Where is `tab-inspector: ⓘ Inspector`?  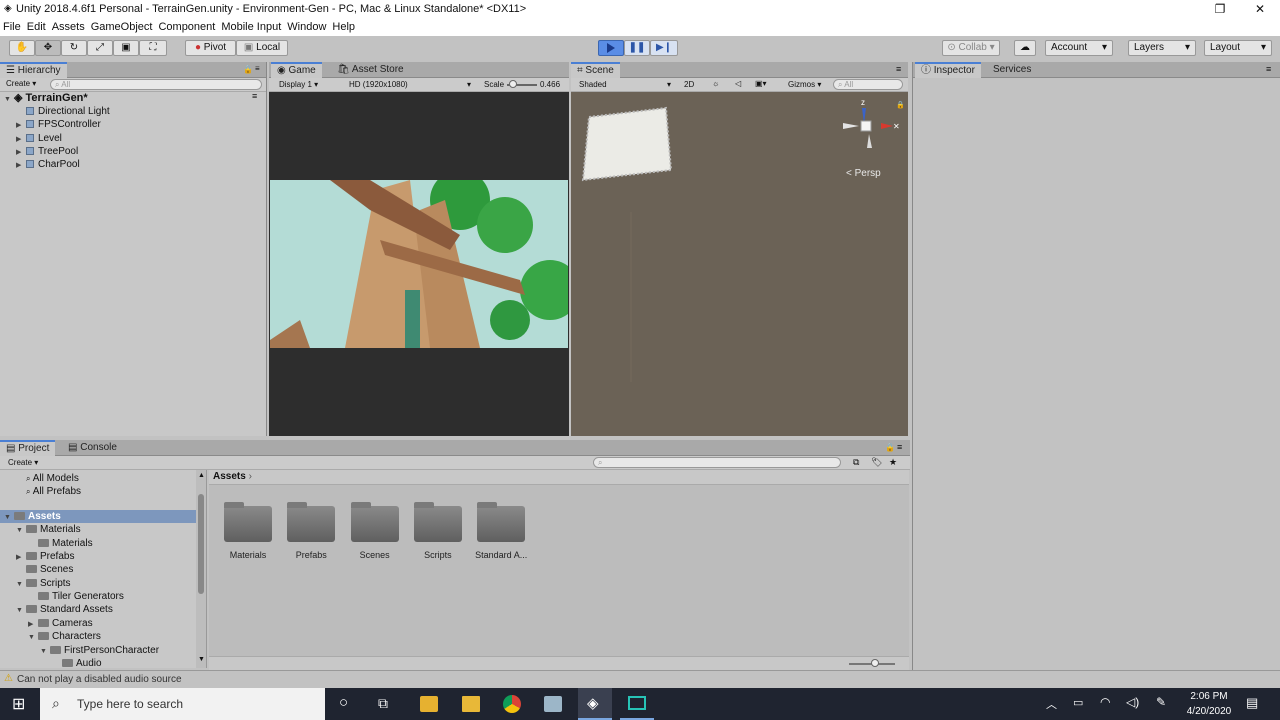 tab-inspector: ⓘ Inspector is located at coordinates (948, 70).